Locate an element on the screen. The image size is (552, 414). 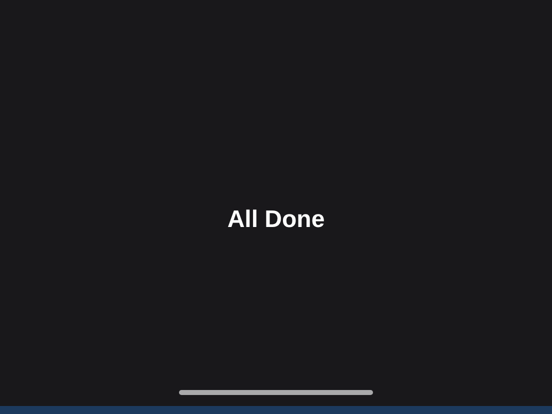
home-indicator is located at coordinates (276, 392).